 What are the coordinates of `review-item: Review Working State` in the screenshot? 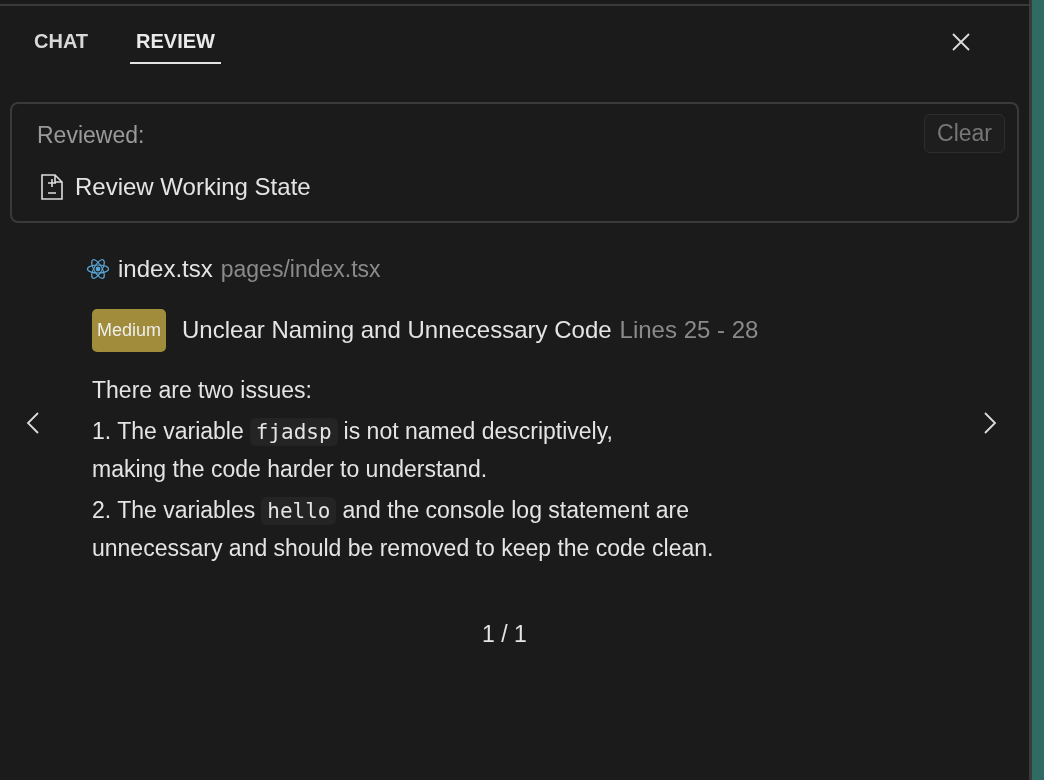 It's located at (193, 186).